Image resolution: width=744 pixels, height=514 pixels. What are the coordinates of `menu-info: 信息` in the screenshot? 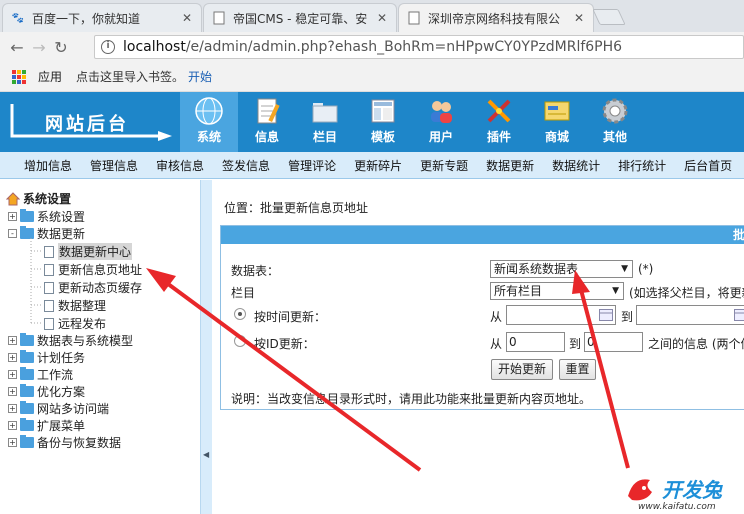 It's located at (267, 122).